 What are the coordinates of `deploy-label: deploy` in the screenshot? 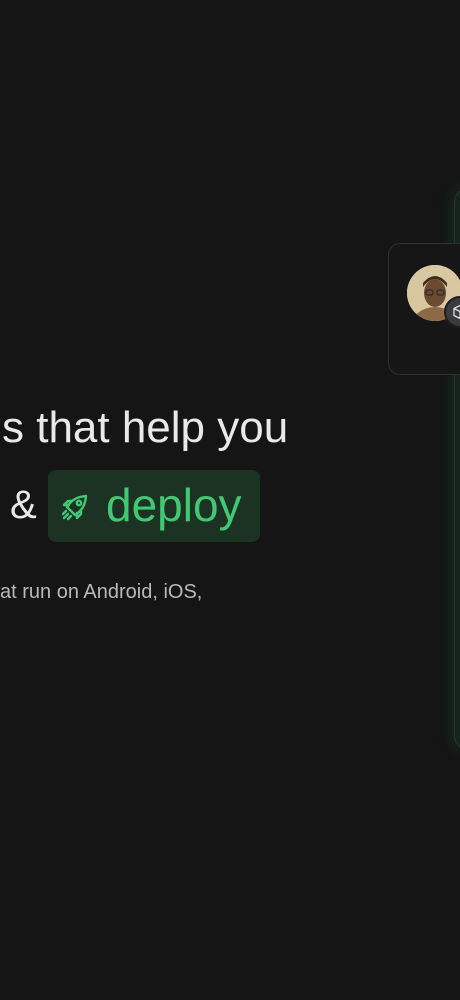 It's located at (174, 505).